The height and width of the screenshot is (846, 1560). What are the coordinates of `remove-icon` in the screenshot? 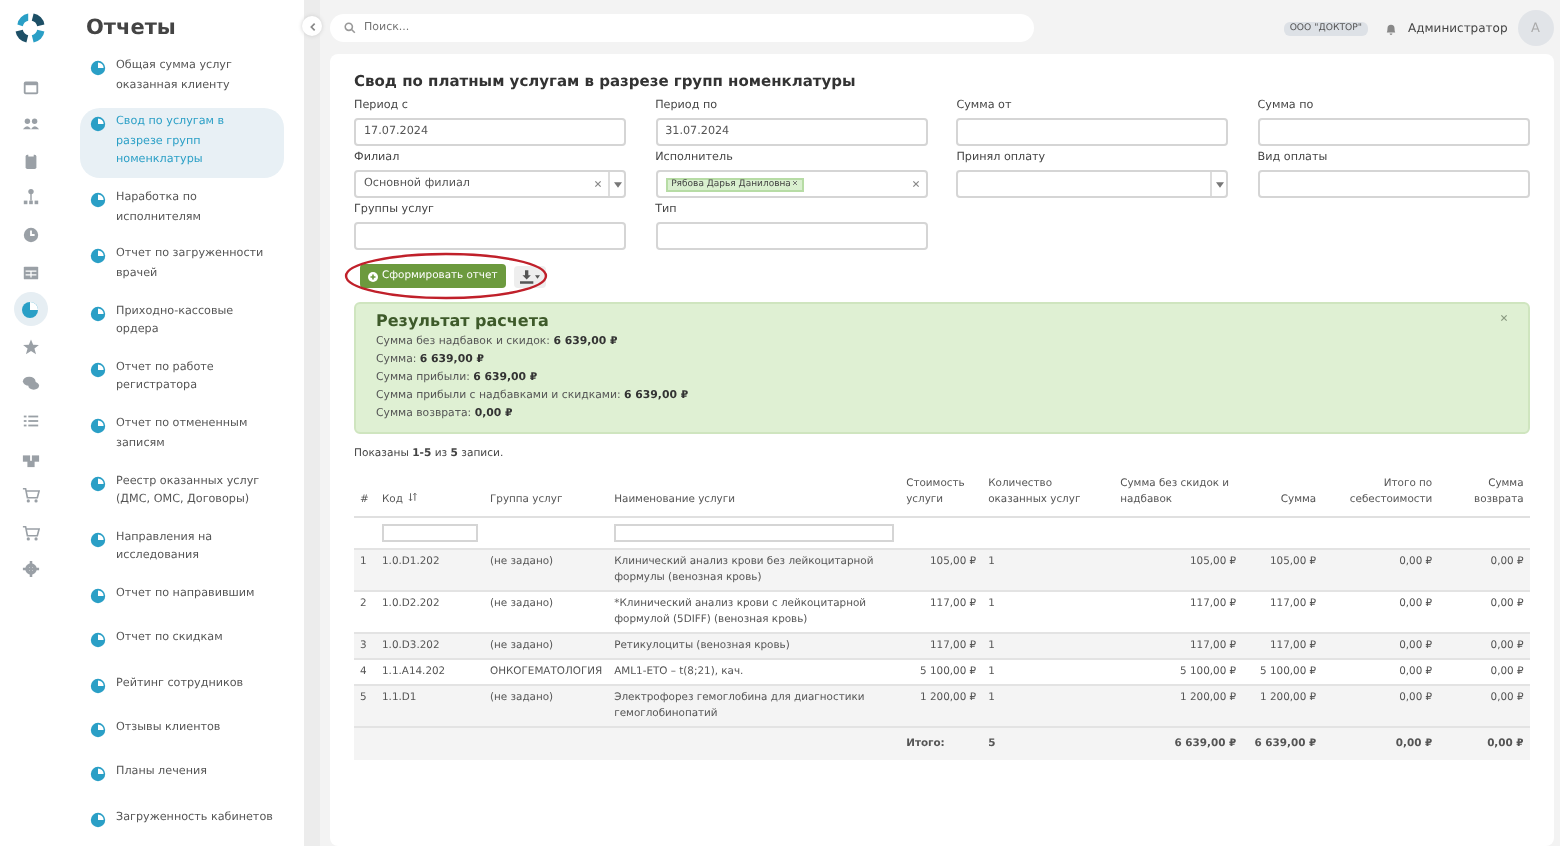 It's located at (795, 183).